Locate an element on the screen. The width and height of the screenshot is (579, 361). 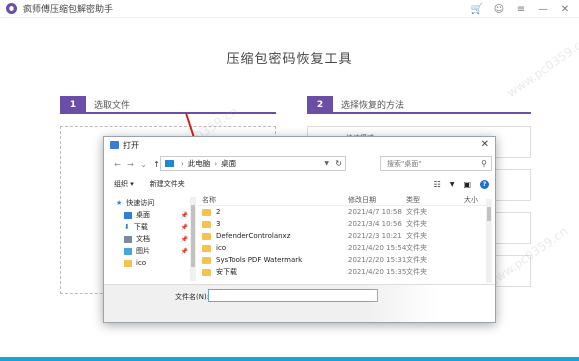
search-icon: ⚲ is located at coordinates (484, 163).